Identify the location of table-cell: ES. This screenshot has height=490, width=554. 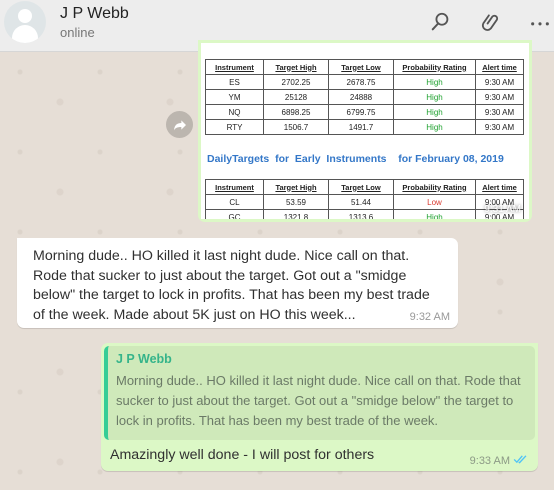
(234, 82).